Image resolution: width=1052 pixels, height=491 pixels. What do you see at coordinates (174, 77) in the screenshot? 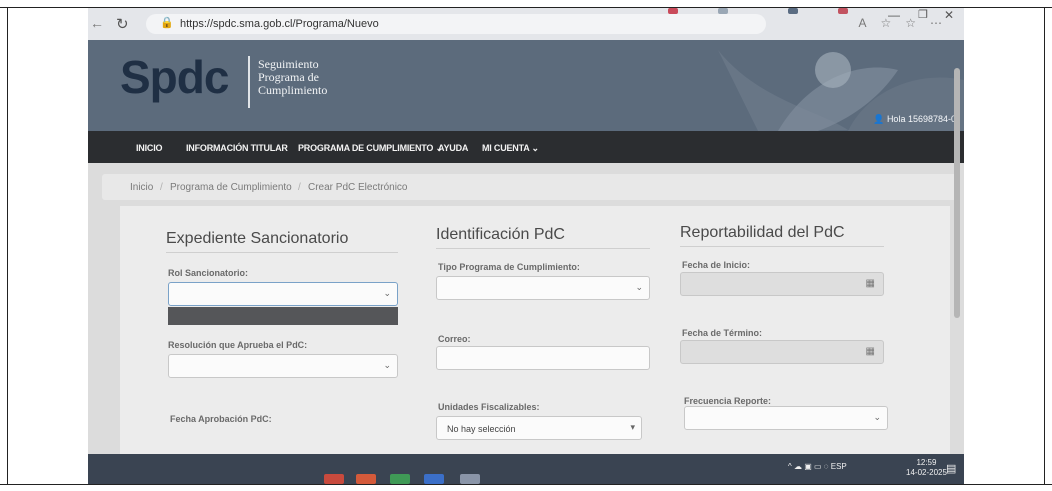
I see `site-logo: Spdc` at bounding box center [174, 77].